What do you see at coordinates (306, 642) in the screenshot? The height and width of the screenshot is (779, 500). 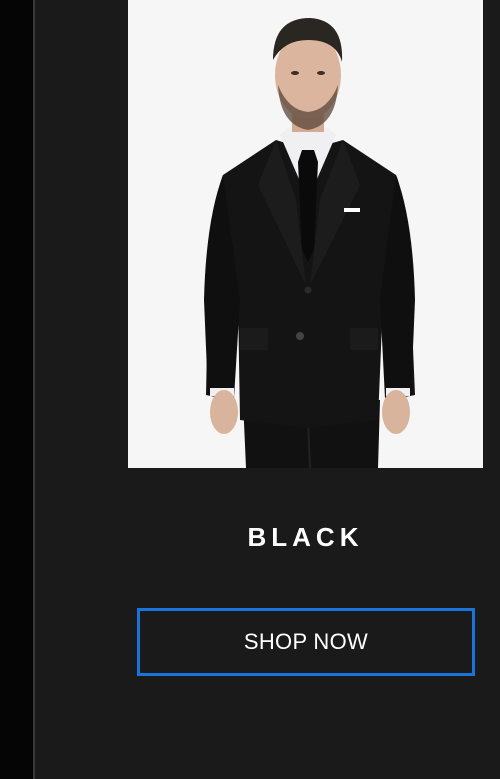 I see `shop-now-button: SHOP NOW` at bounding box center [306, 642].